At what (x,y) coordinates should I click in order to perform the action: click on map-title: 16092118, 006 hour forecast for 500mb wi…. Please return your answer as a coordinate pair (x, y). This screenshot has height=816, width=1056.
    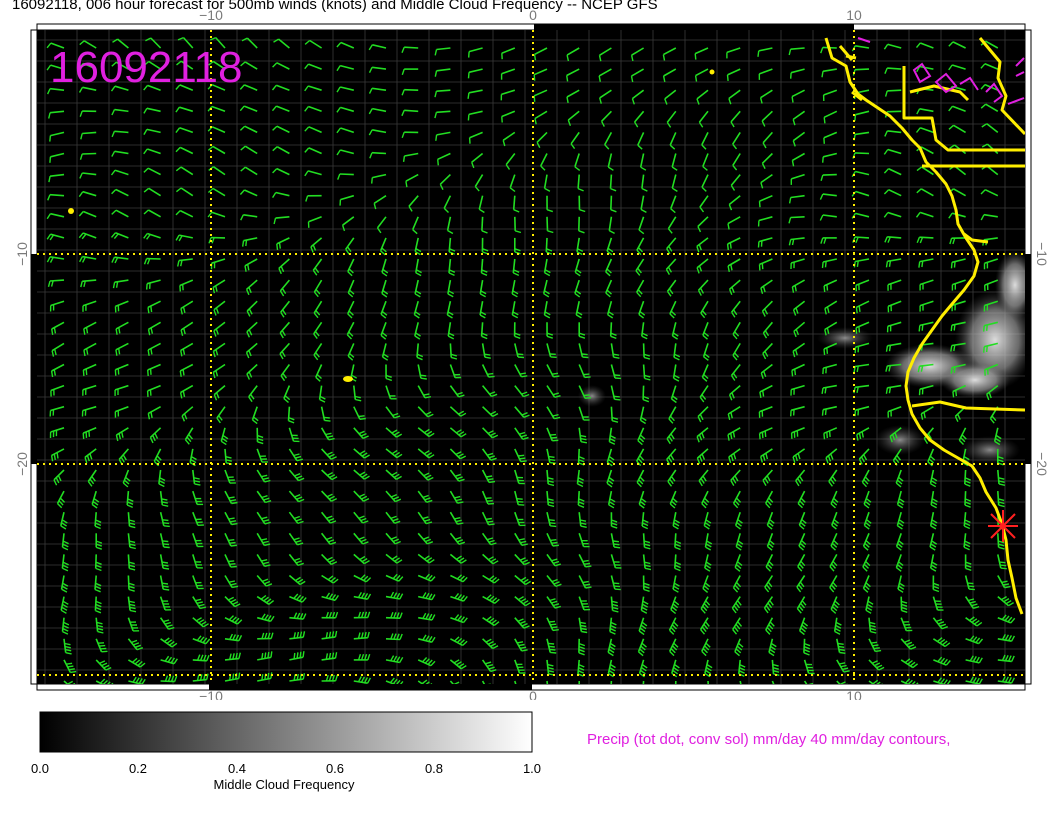
    Looking at the image, I should click on (335, 6).